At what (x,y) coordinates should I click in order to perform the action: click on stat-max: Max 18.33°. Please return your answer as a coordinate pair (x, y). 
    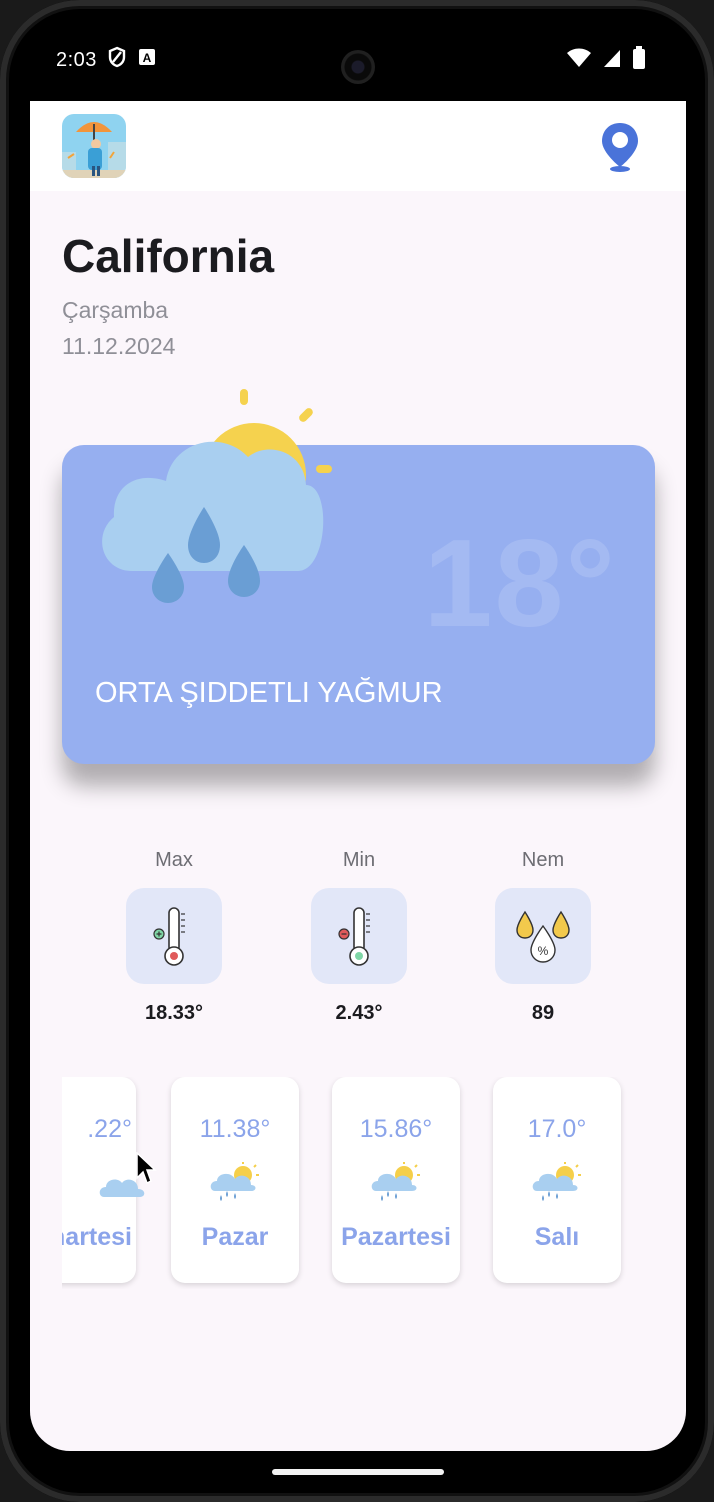
    Looking at the image, I should click on (174, 937).